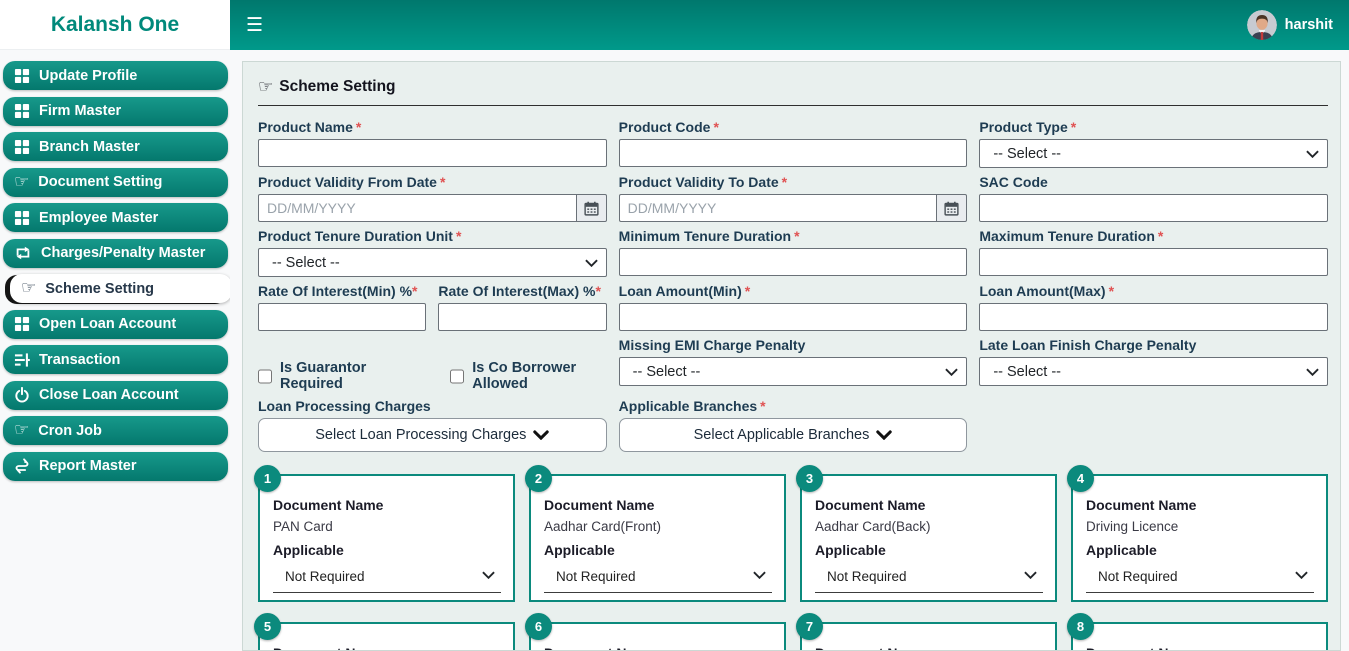 The image size is (1349, 651). What do you see at coordinates (522, 317) in the screenshot?
I see `roi-max-input` at bounding box center [522, 317].